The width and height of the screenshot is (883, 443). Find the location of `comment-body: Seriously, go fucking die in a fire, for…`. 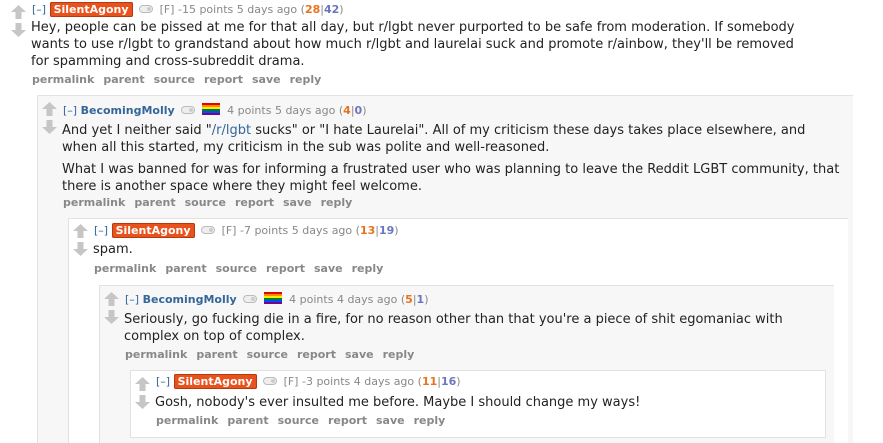

comment-body: Seriously, go fucking die in a fire, for… is located at coordinates (469, 330).